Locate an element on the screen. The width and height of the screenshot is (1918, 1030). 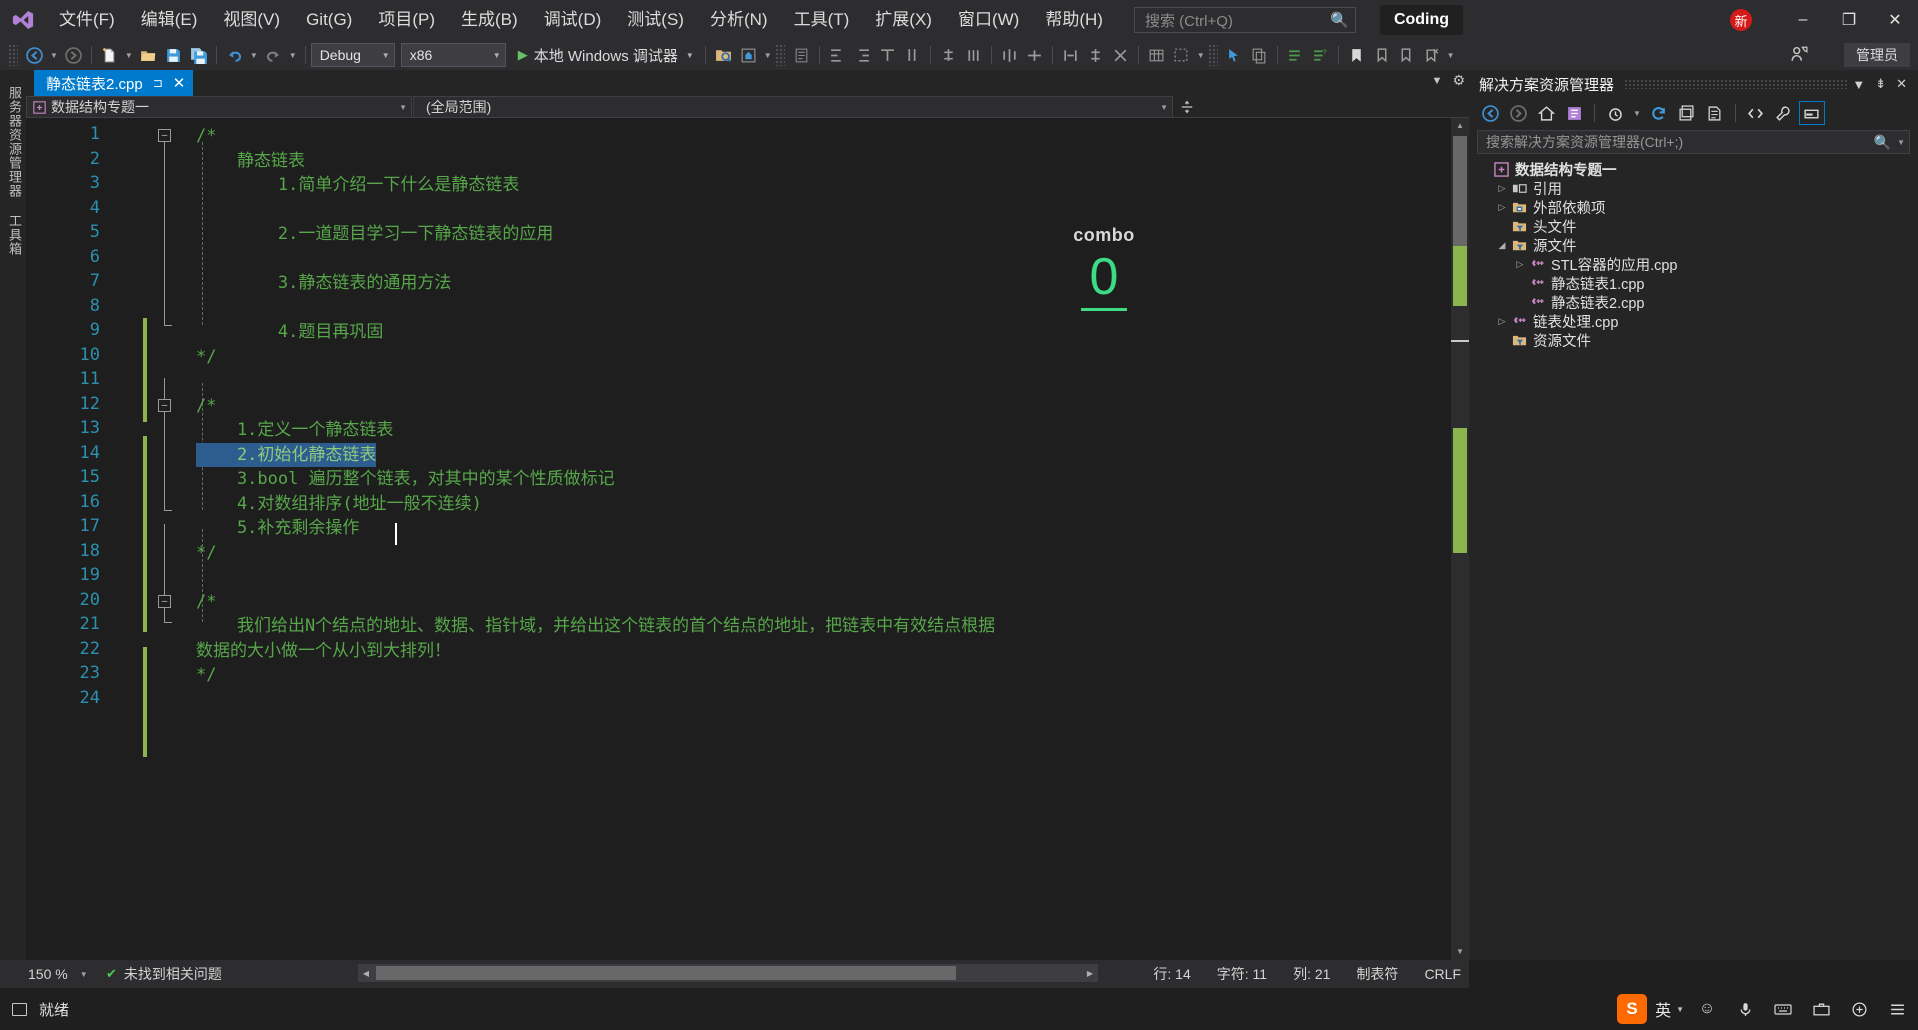
editor-horizontal-scrollbar: ◀ ▶ is located at coordinates (728, 973).